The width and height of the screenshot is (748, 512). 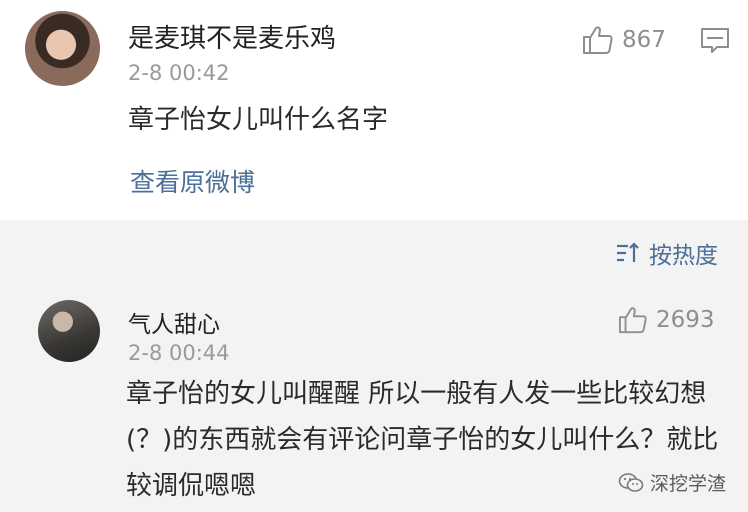 What do you see at coordinates (688, 484) in the screenshot?
I see `watermark-text: 深挖学渣` at bounding box center [688, 484].